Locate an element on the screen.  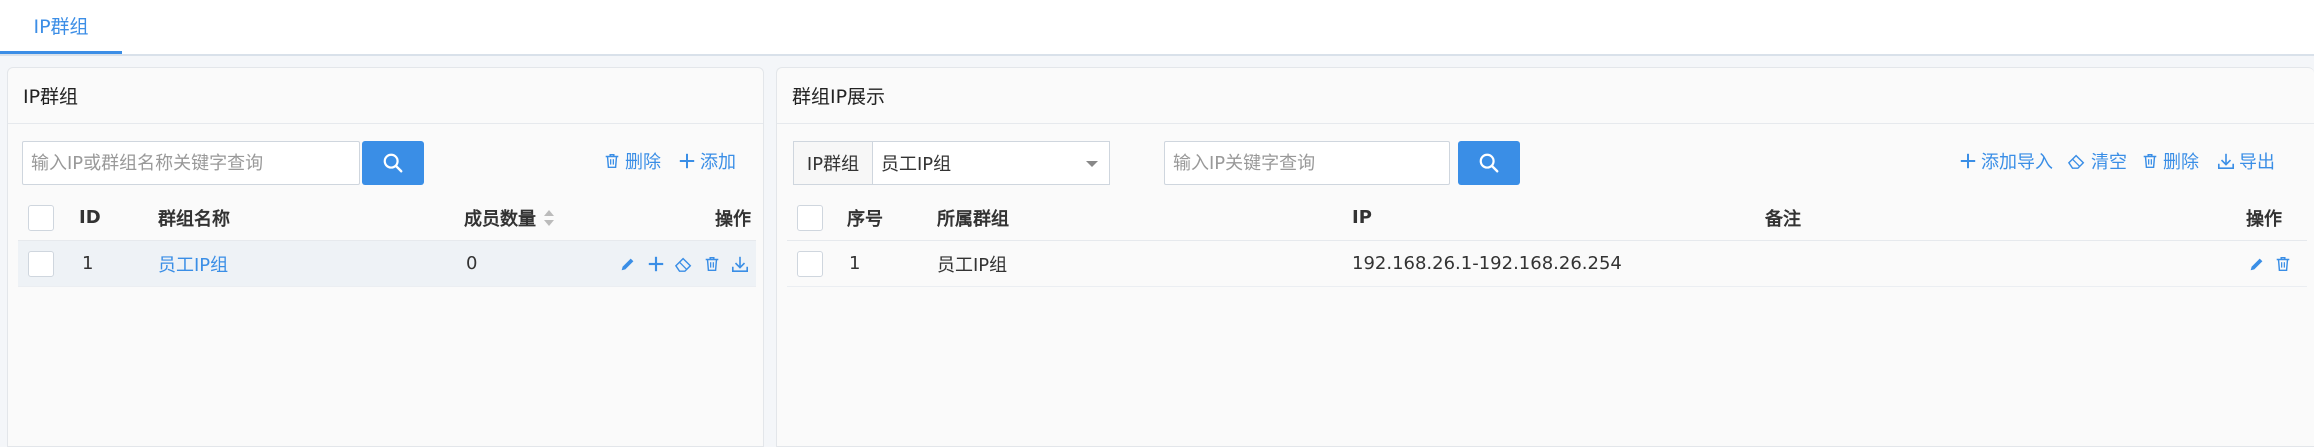
col-group: 所属群组 is located at coordinates (973, 219).